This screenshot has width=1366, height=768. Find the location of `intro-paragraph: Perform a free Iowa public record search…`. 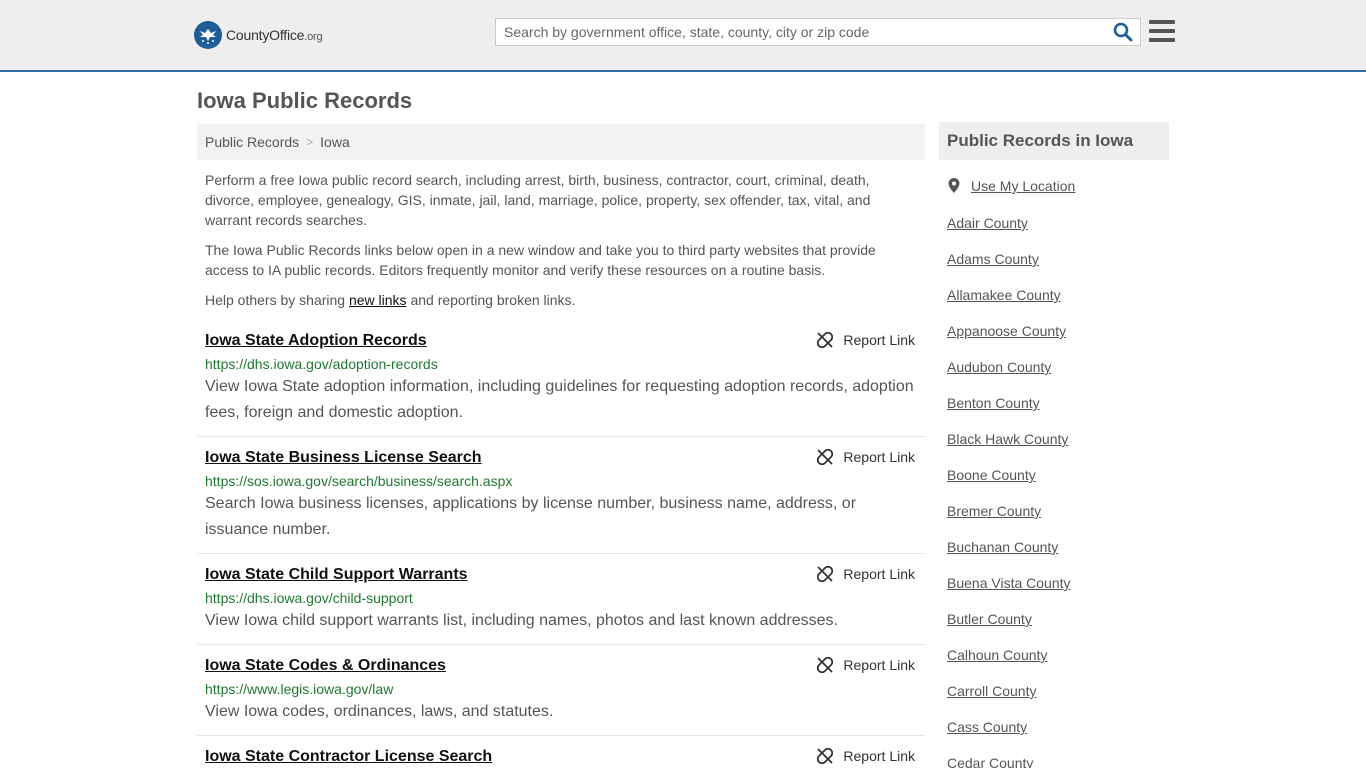

intro-paragraph: Perform a free Iowa public record search… is located at coordinates (538, 200).